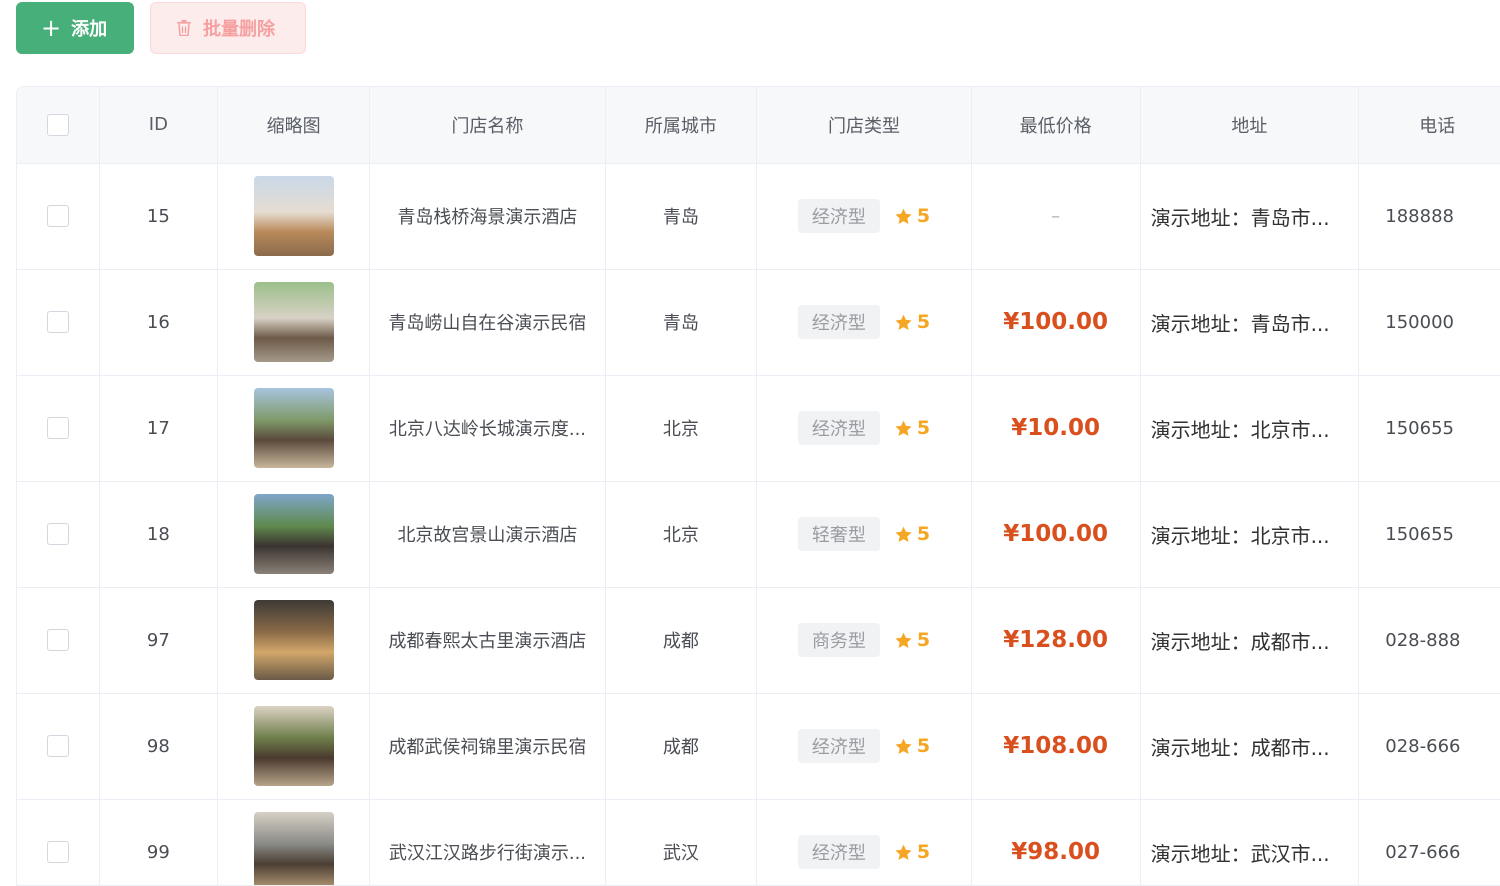 Image resolution: width=1500 pixels, height=886 pixels. What do you see at coordinates (239, 29) in the screenshot?
I see `batch-delete-label: 批量删除` at bounding box center [239, 29].